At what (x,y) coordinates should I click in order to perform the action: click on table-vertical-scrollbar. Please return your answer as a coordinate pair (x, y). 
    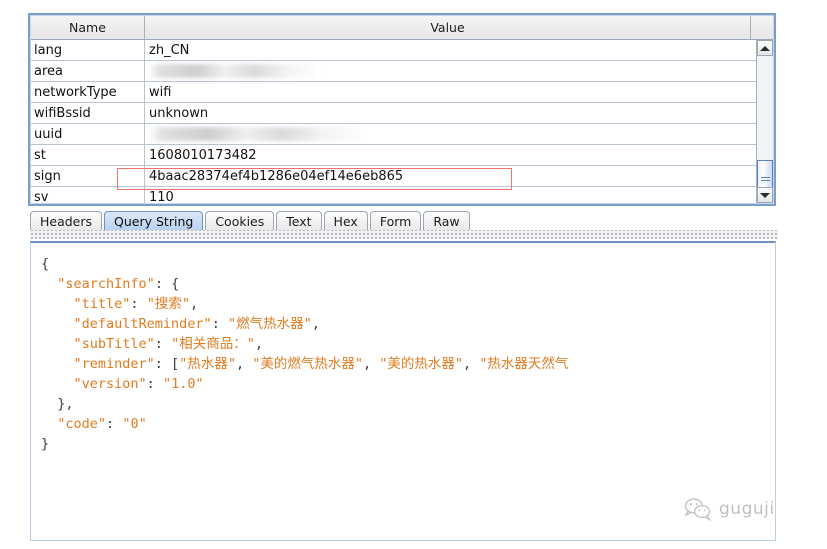
    Looking at the image, I should click on (764, 121).